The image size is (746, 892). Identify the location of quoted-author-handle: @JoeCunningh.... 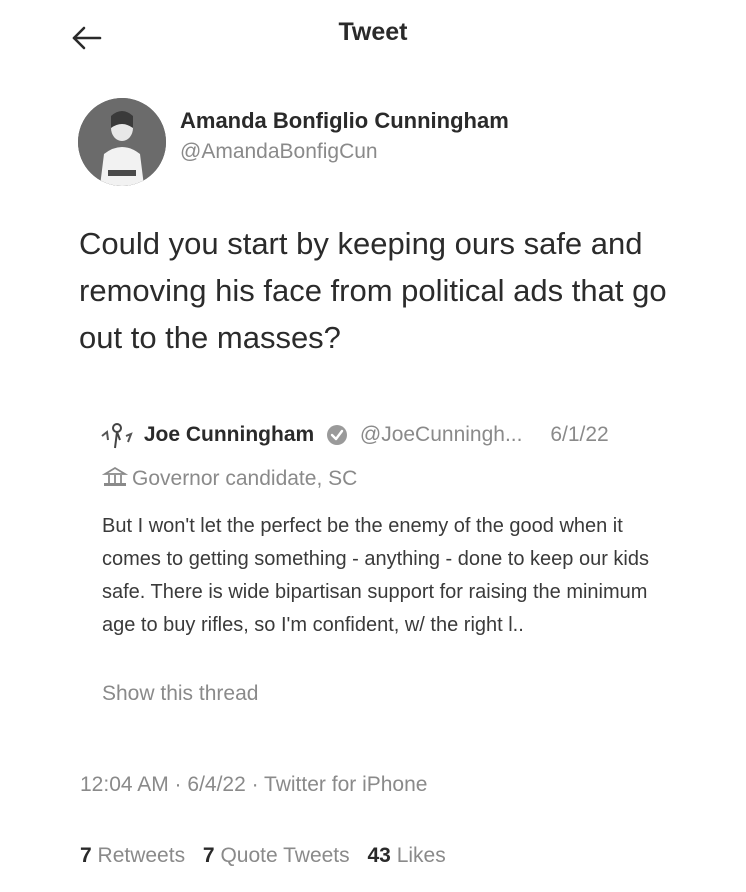
(441, 434).